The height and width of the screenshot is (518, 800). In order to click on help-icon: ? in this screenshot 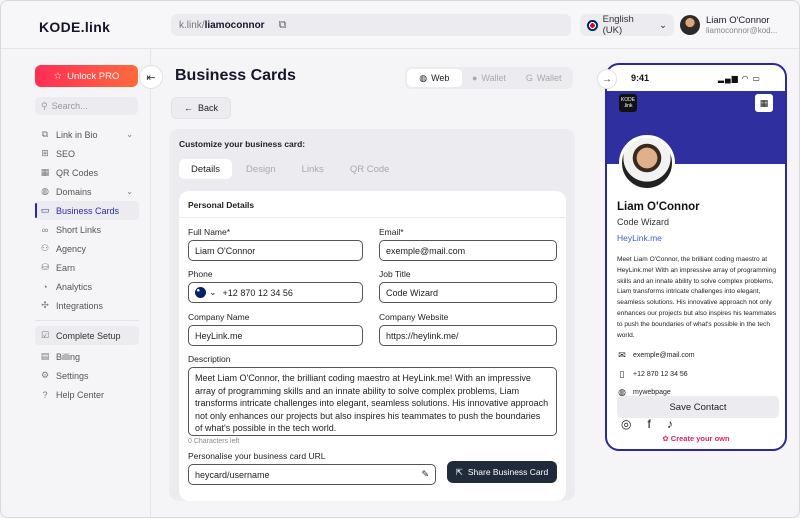, I will do `click(45, 394)`.